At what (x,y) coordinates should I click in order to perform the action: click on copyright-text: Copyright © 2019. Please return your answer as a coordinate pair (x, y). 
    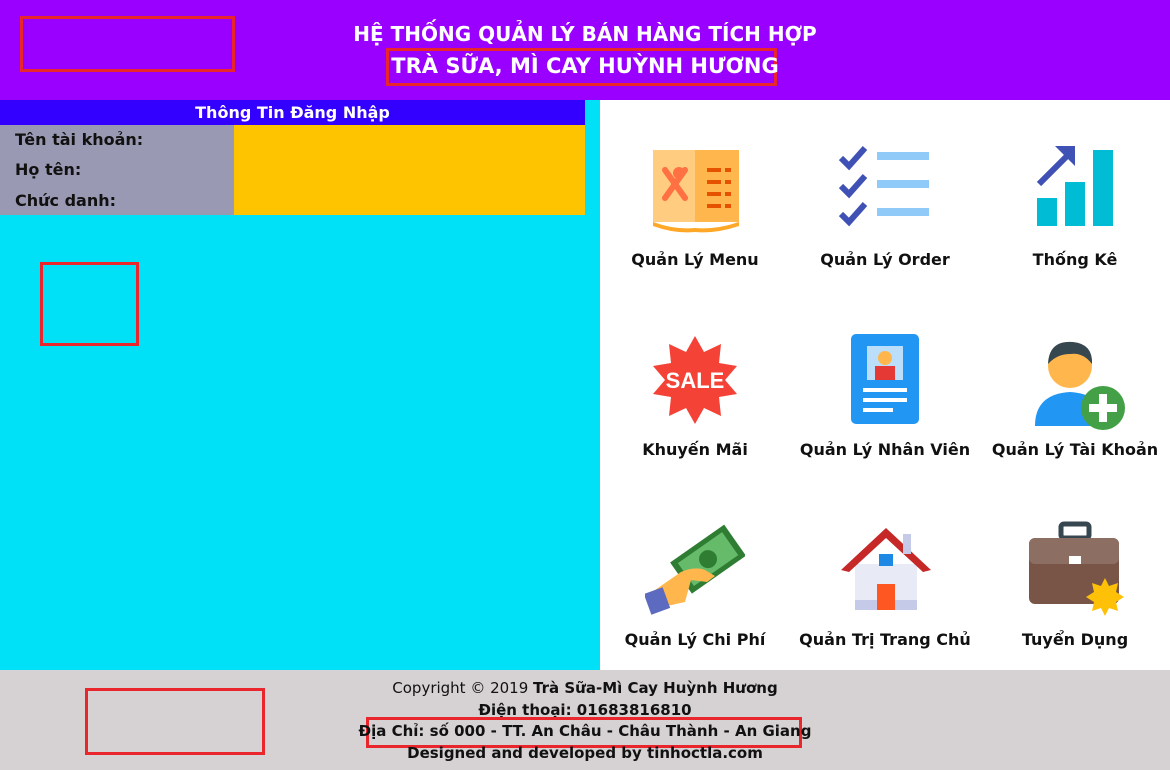
    Looking at the image, I should click on (463, 688).